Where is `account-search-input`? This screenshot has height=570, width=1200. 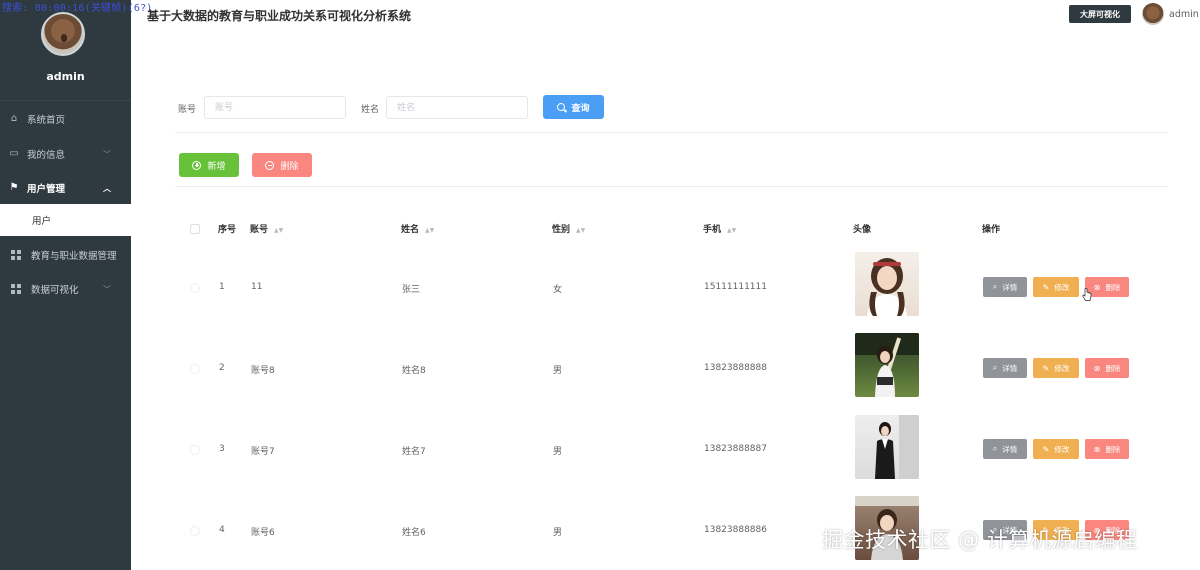
account-search-input is located at coordinates (275, 107).